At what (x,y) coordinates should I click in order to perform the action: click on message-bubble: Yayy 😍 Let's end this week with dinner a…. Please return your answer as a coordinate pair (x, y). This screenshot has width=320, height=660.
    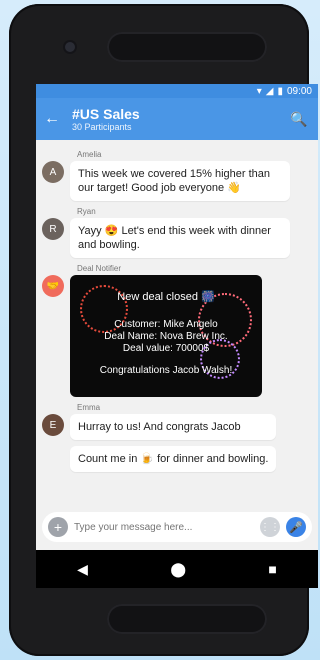
    Looking at the image, I should click on (180, 238).